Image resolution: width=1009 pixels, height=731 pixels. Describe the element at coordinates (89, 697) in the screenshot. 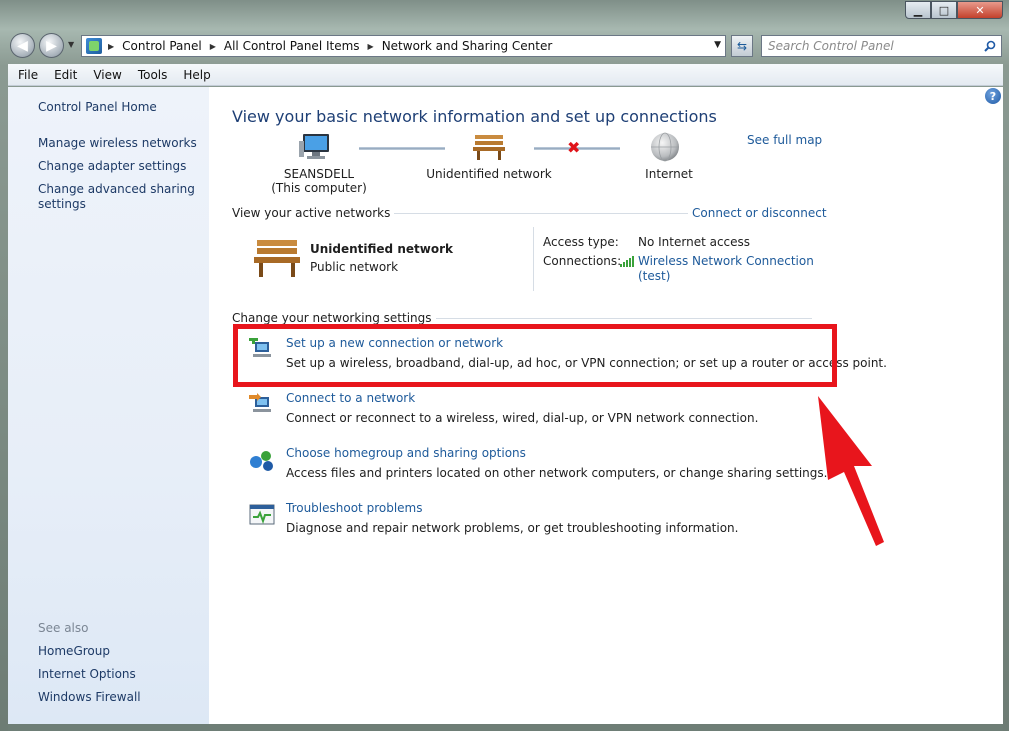

I see `sidebar-windows-firewall: Windows Firewall` at that location.